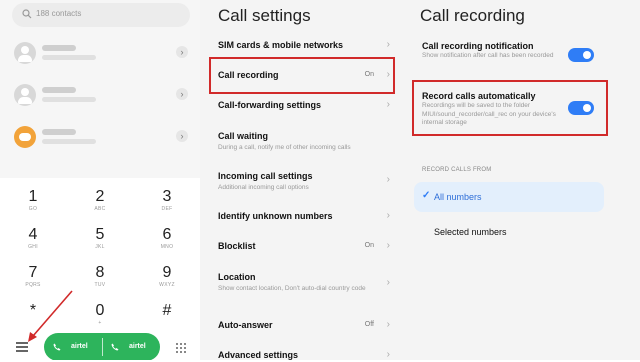 This screenshot has height=362, width=640. Describe the element at coordinates (300, 327) in the screenshot. I see `setting-auto-answer: Auto-answer Off ›` at that location.